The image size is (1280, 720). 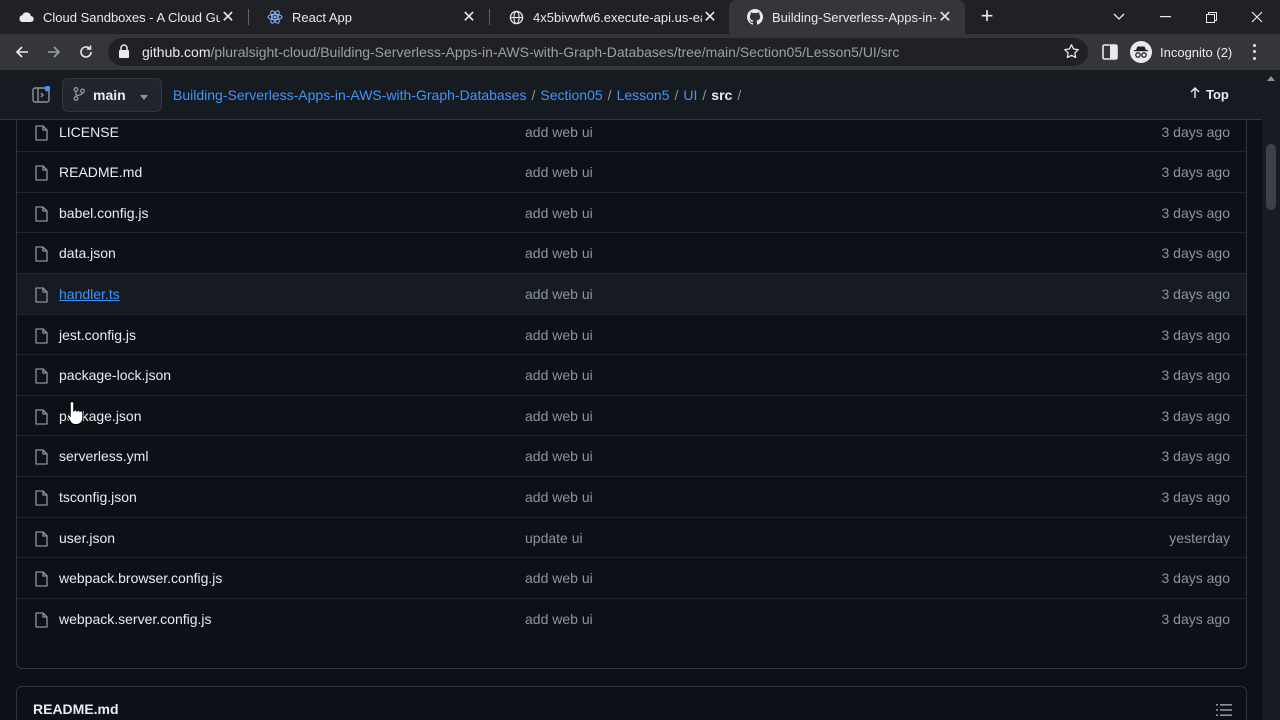 I want to click on file-name-link: jest.config.js, so click(x=97, y=335).